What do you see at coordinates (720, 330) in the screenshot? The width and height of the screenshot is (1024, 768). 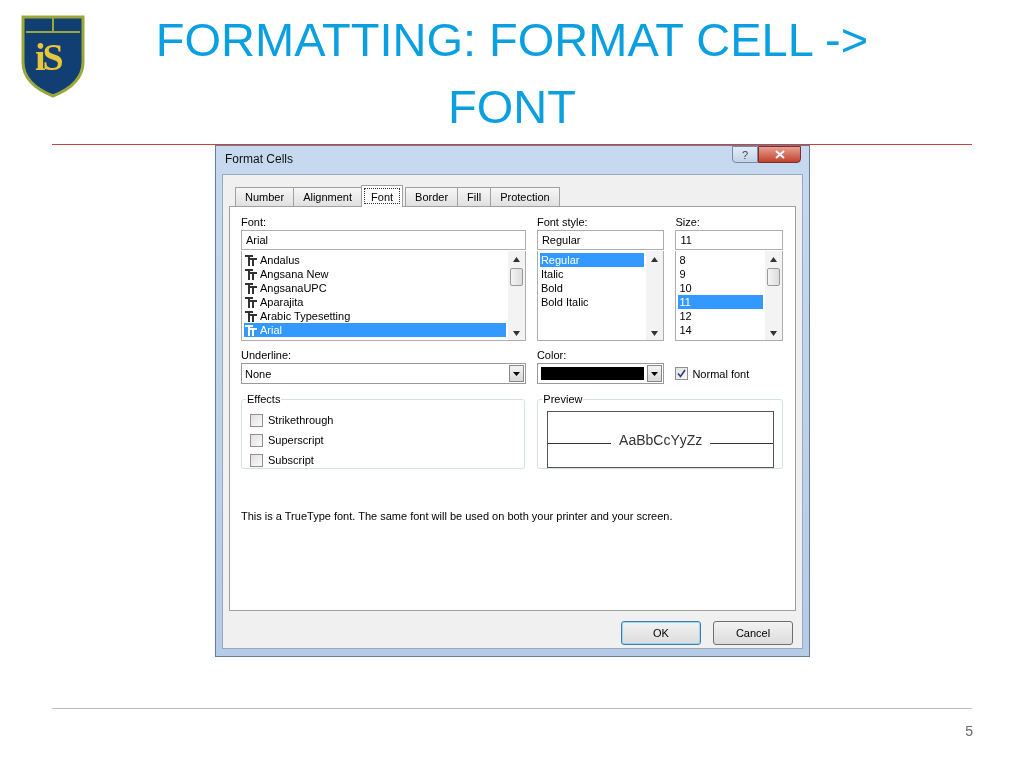 I see `list-item: 14` at bounding box center [720, 330].